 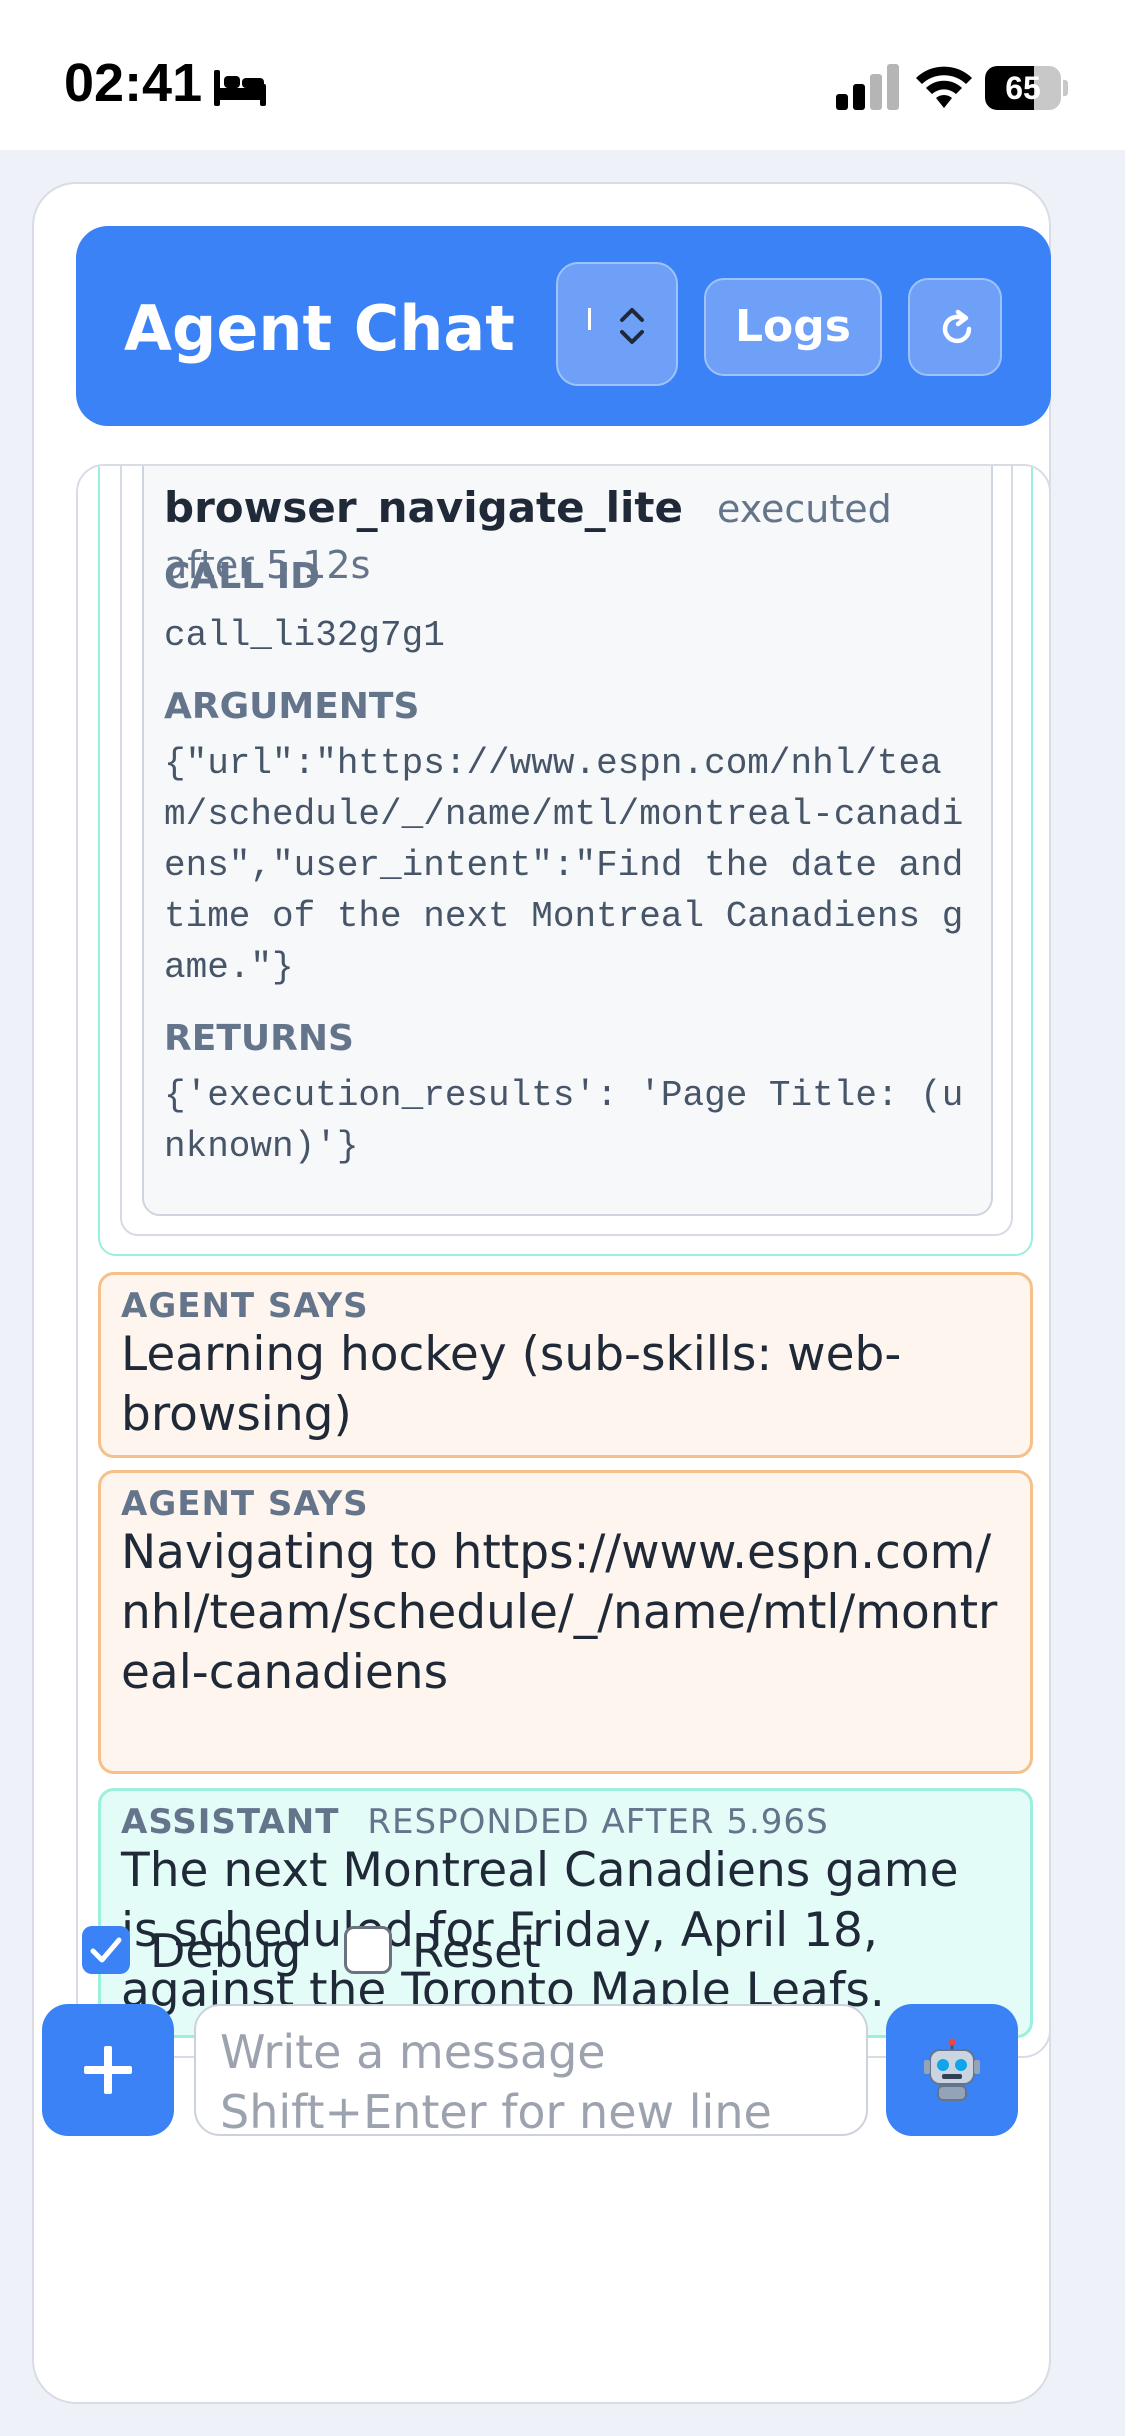 What do you see at coordinates (133, 83) in the screenshot?
I see `status-time: 02:41` at bounding box center [133, 83].